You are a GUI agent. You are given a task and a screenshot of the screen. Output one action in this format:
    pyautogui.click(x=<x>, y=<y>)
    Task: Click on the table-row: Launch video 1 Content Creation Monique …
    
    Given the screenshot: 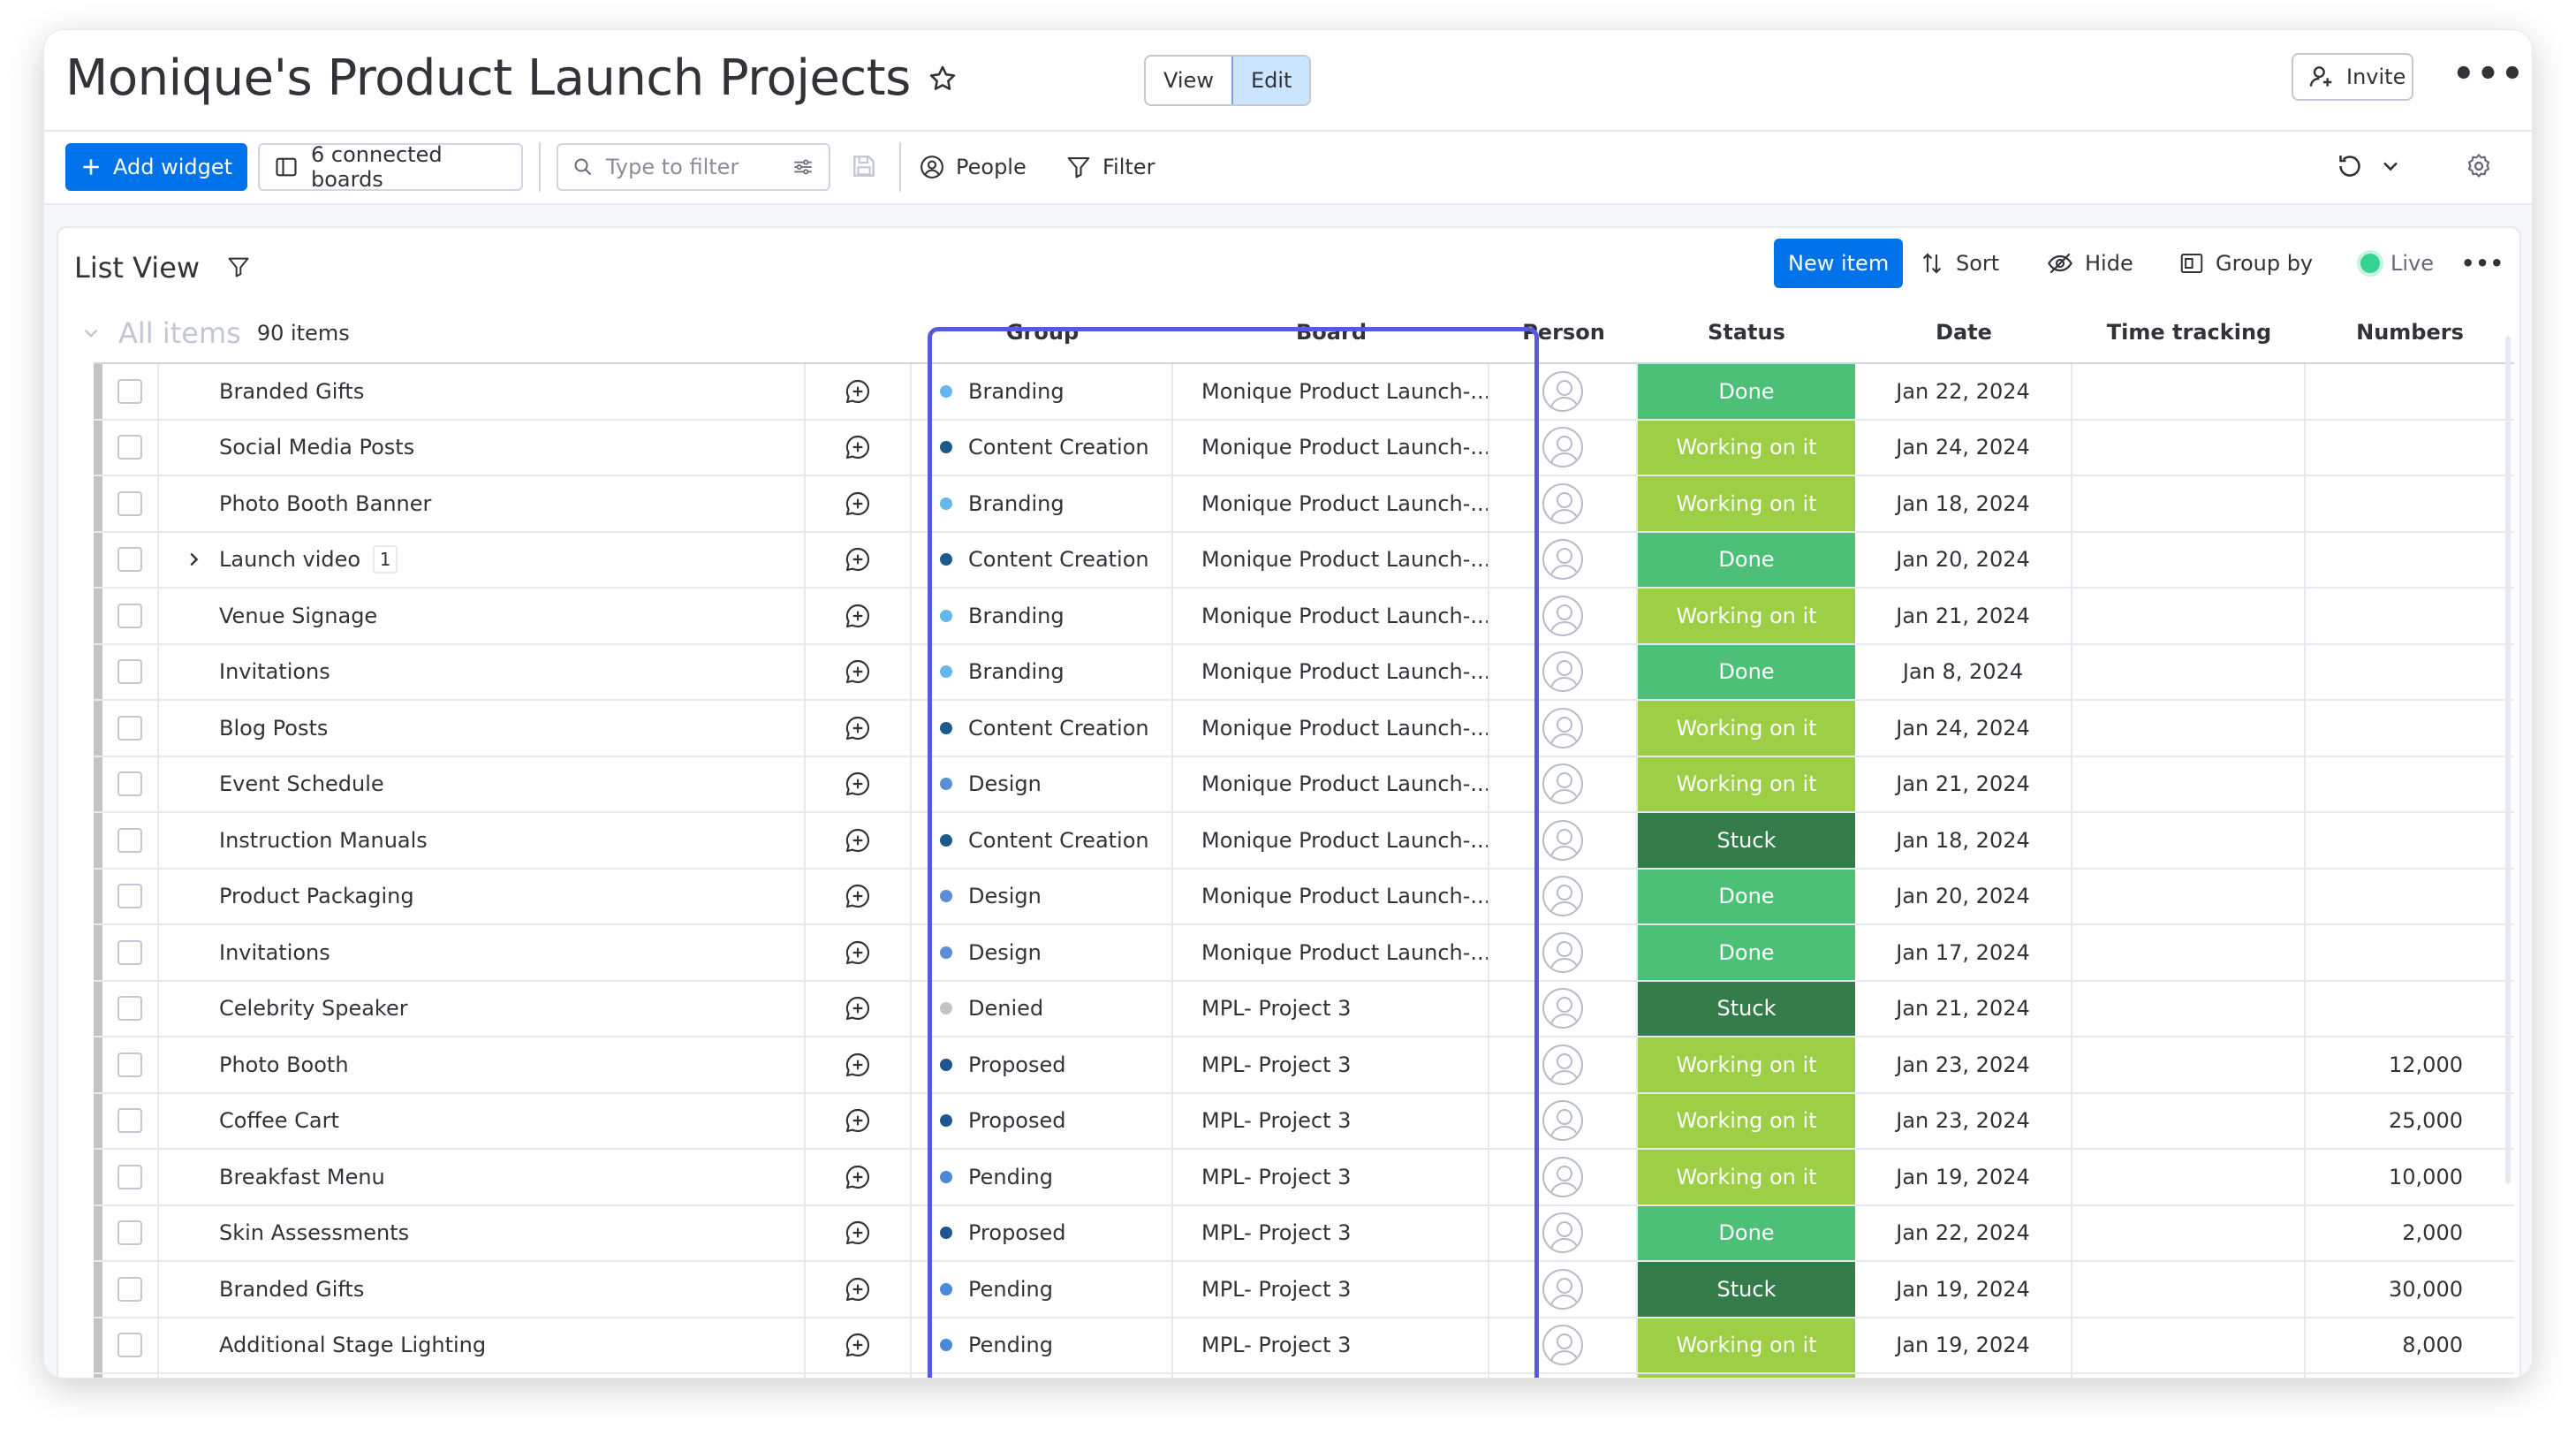 What is the action you would take?
    pyautogui.click(x=1304, y=560)
    